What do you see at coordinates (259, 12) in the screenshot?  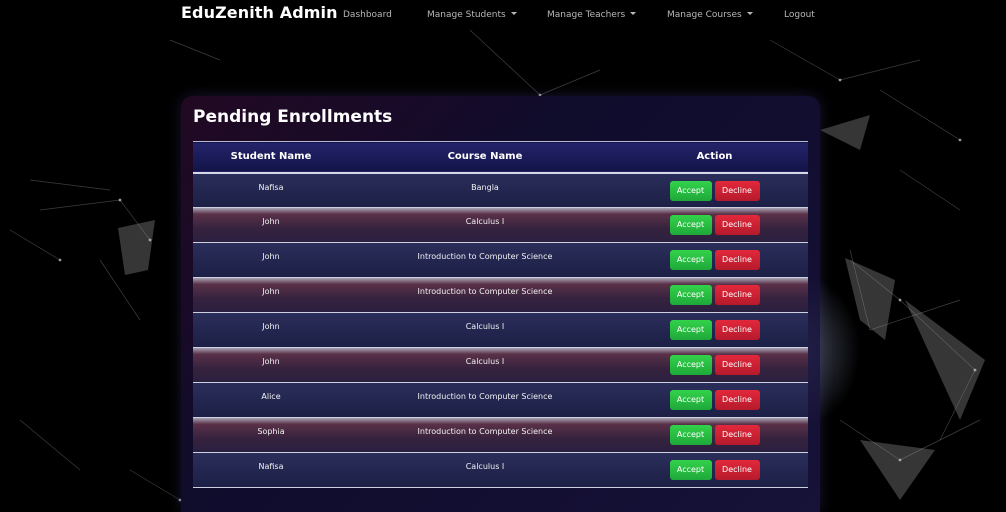 I see `brand-logo: EduZenith Admin` at bounding box center [259, 12].